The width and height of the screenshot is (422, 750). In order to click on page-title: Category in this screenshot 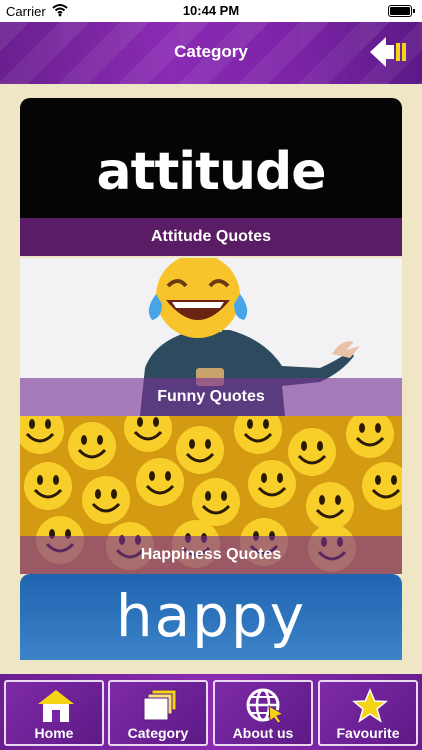, I will do `click(211, 51)`.